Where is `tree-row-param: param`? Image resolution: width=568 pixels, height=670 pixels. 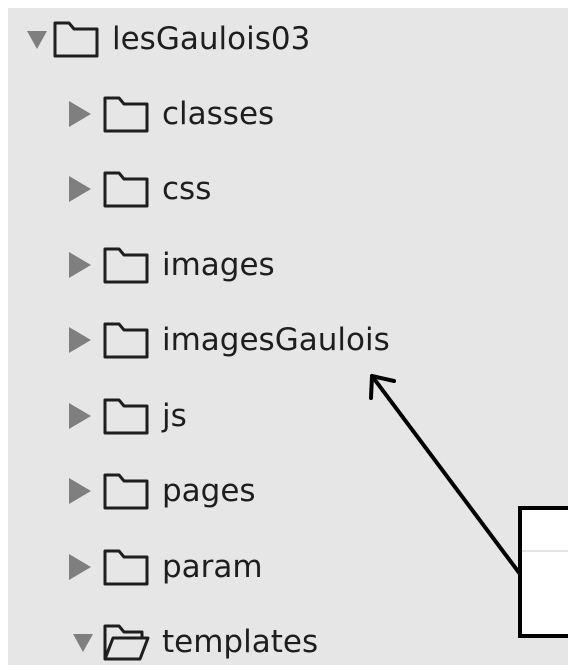 tree-row-param: param is located at coordinates (165, 567).